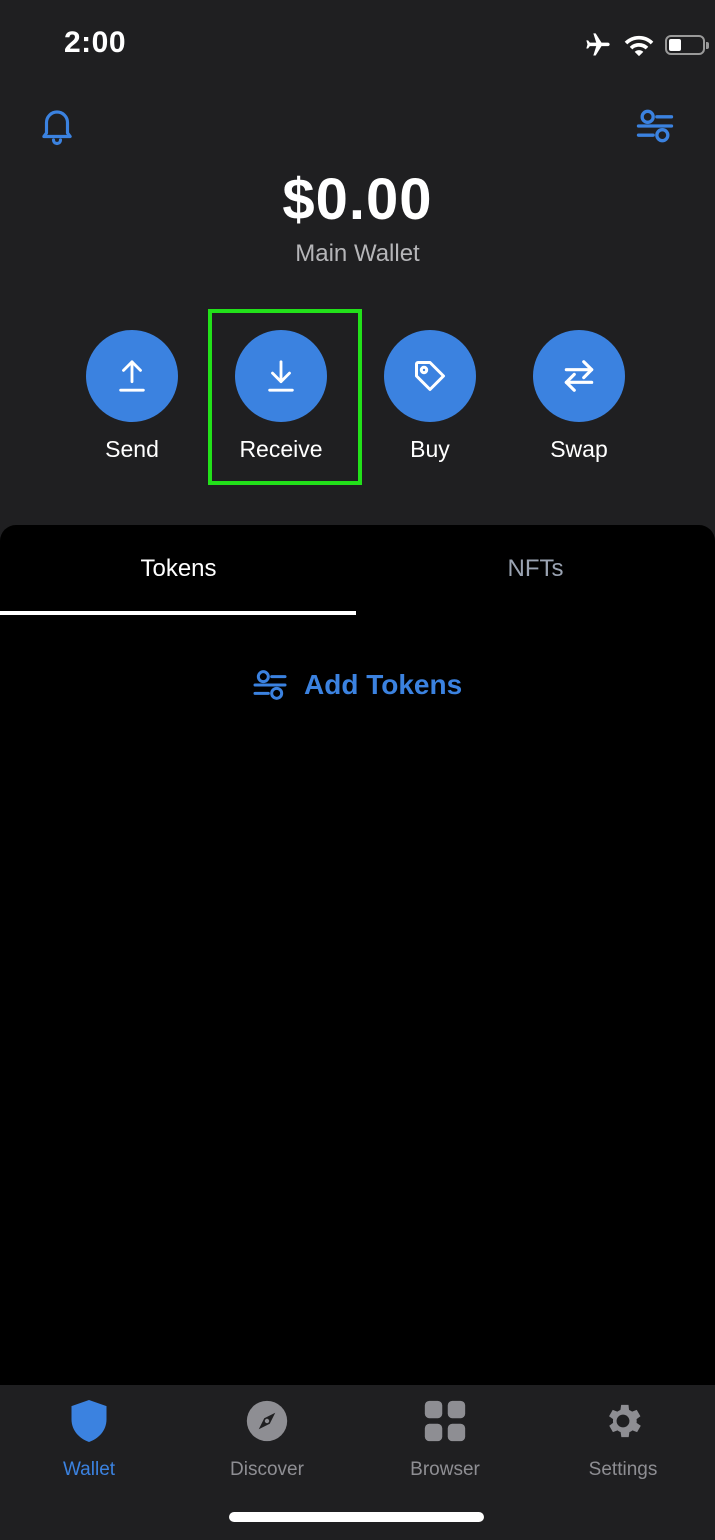 This screenshot has height=1540, width=715. What do you see at coordinates (430, 396) in the screenshot?
I see `buy-button: Buy` at bounding box center [430, 396].